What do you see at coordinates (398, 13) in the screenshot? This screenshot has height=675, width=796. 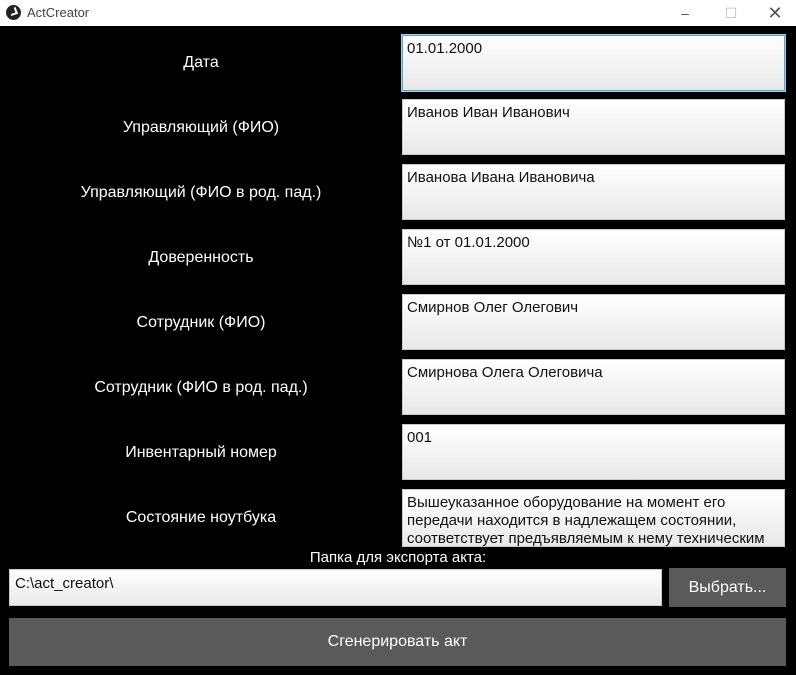 I see `title-bar: ActCreator – ☐ ✕` at bounding box center [398, 13].